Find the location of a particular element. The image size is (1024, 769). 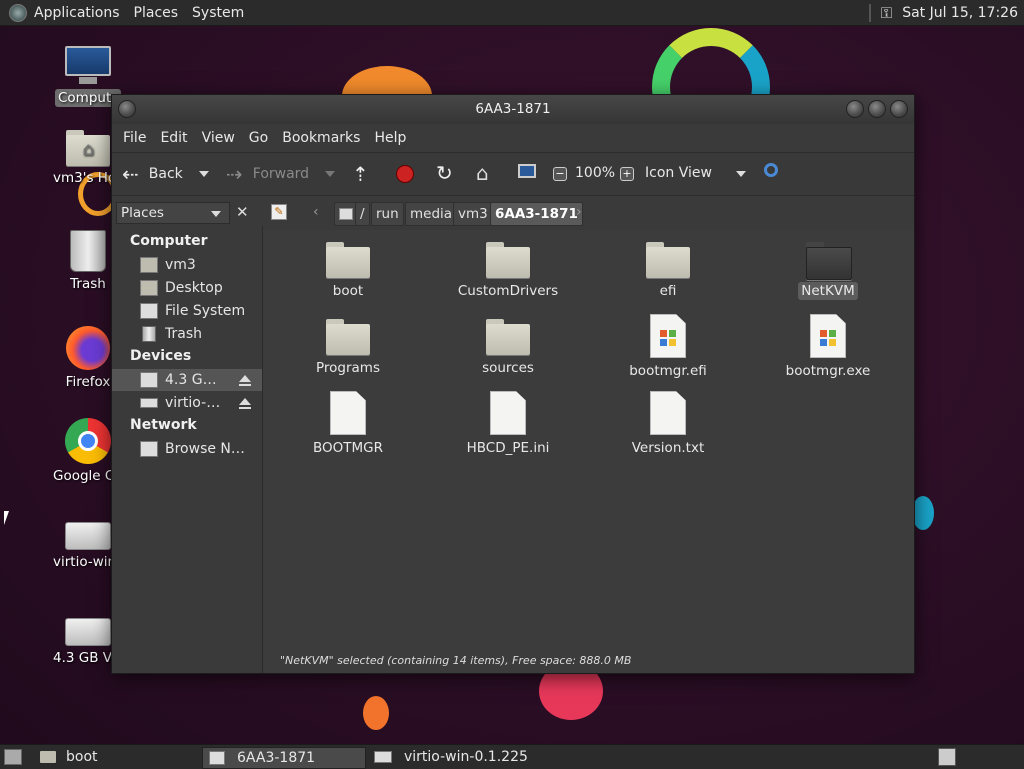

file-label: bootmgr.exe is located at coordinates (828, 371).